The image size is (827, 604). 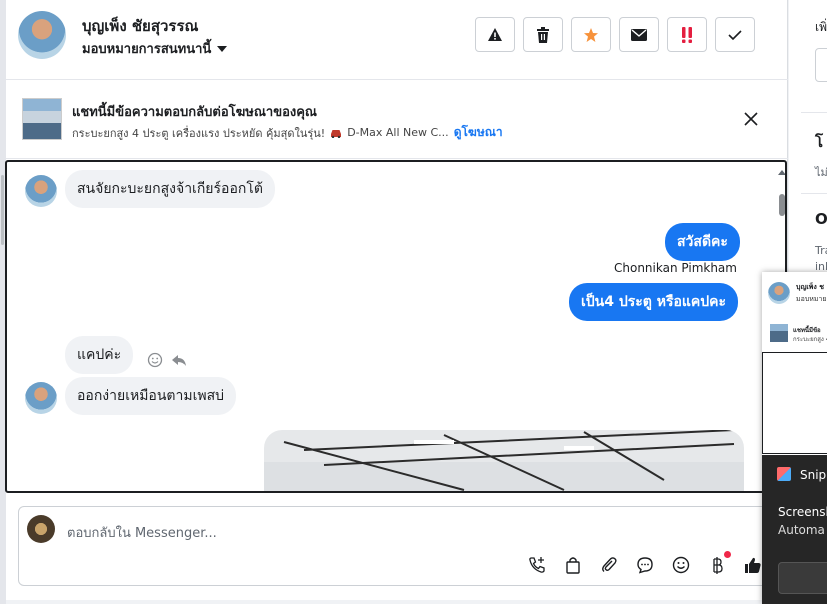 What do you see at coordinates (821, 27) in the screenshot?
I see `right-panel-text: เพิ่` at bounding box center [821, 27].